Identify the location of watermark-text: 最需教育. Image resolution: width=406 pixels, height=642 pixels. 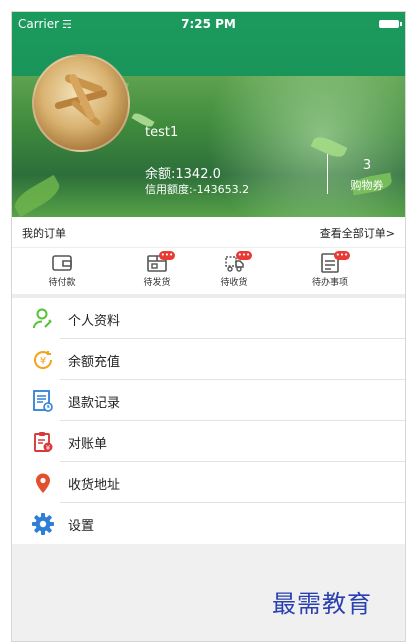
(322, 604).